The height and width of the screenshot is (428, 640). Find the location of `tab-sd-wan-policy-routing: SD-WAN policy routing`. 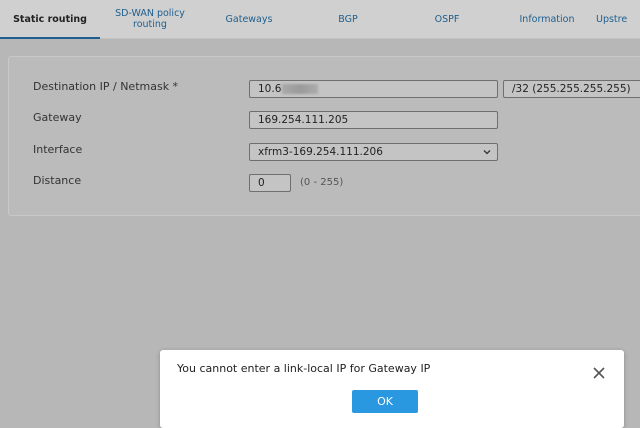

tab-sd-wan-policy-routing: SD-WAN policy routing is located at coordinates (150, 19).